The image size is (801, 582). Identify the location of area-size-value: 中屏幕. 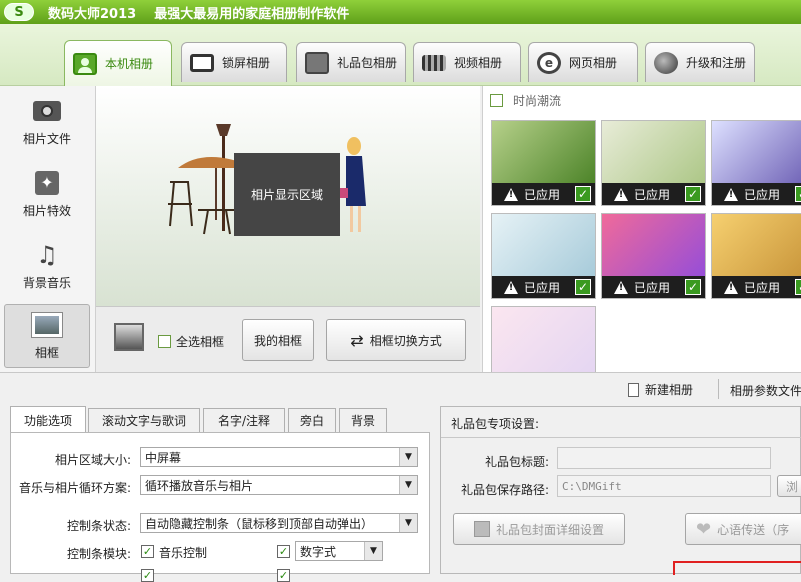
(163, 457).